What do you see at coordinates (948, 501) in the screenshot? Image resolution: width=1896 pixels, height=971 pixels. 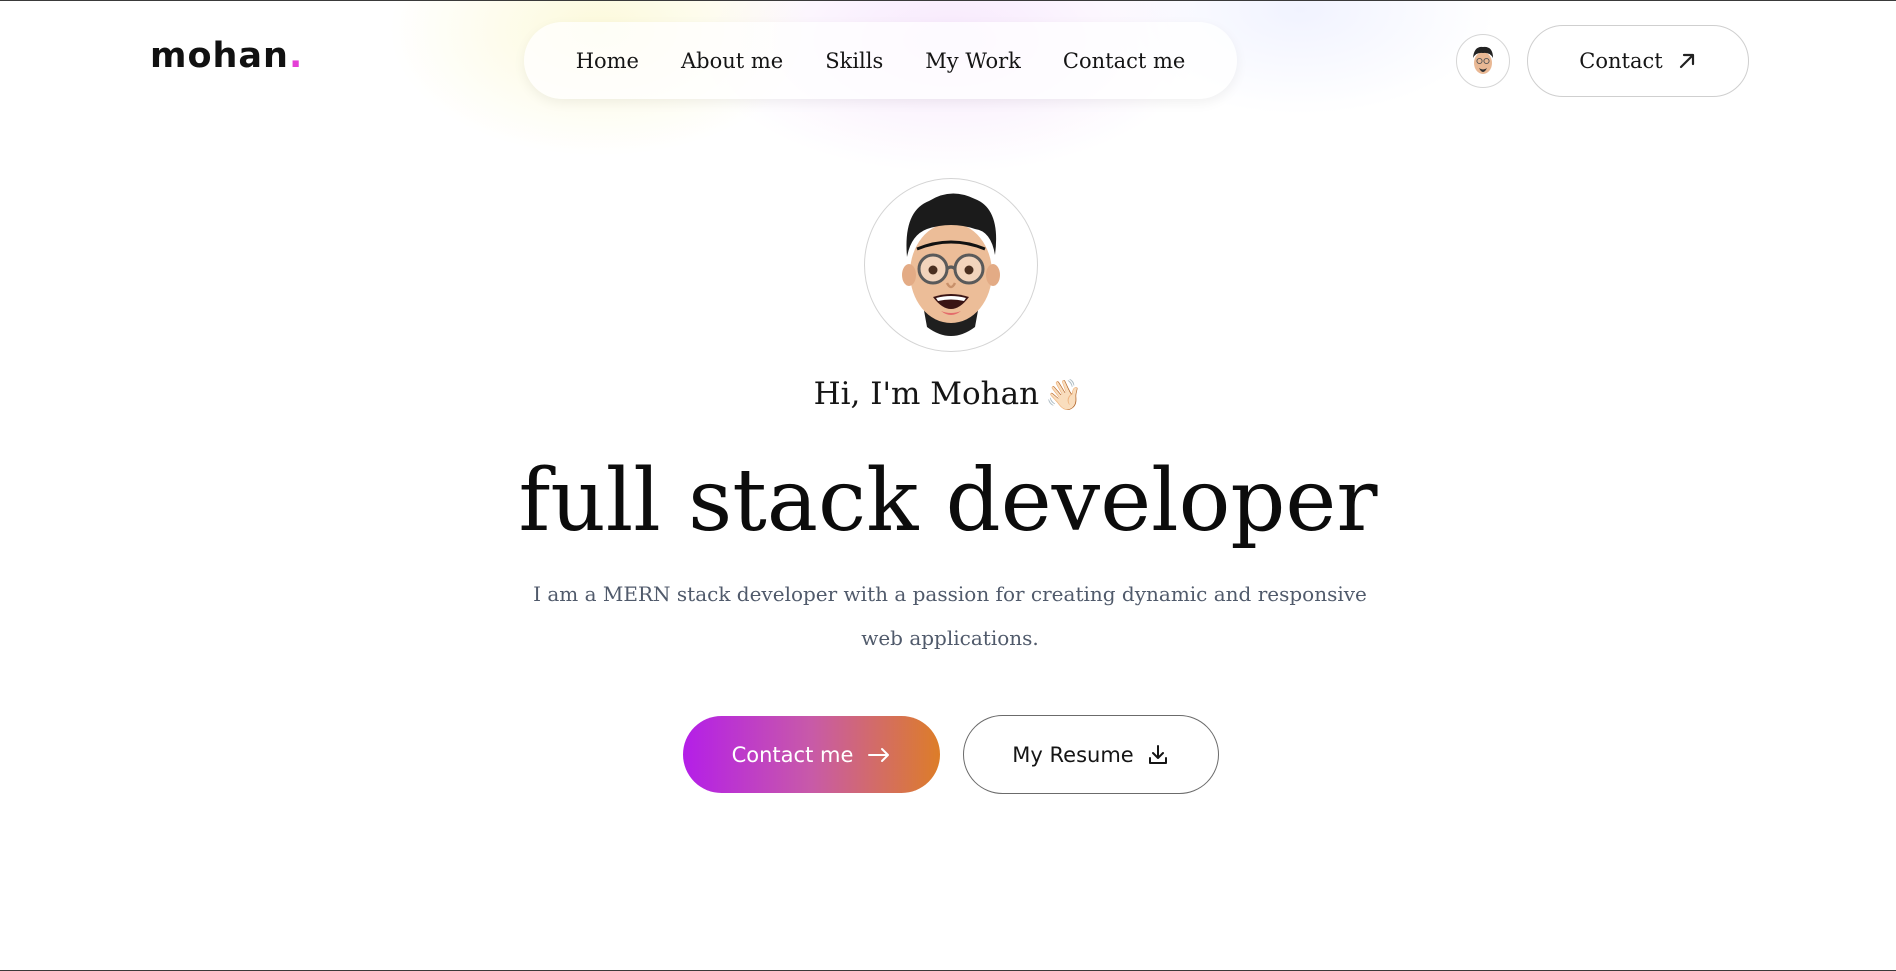 I see `hero-title: full stack developer` at bounding box center [948, 501].